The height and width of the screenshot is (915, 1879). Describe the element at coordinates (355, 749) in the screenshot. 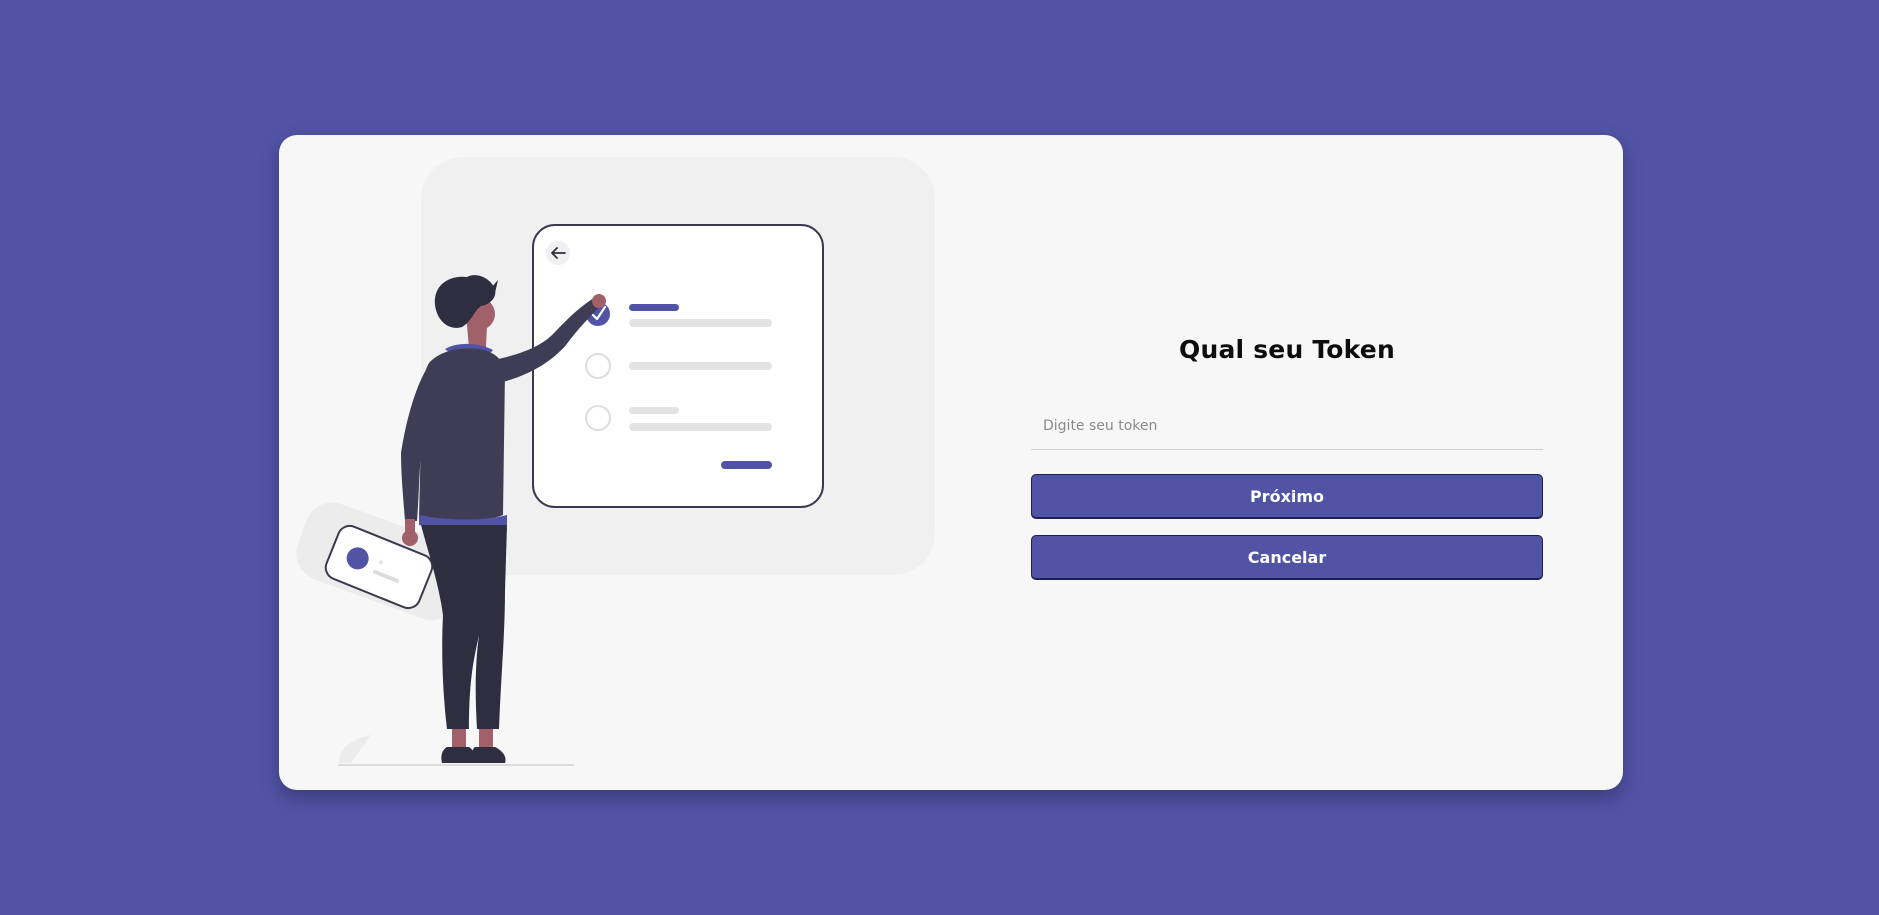

I see `plant-icon` at that location.